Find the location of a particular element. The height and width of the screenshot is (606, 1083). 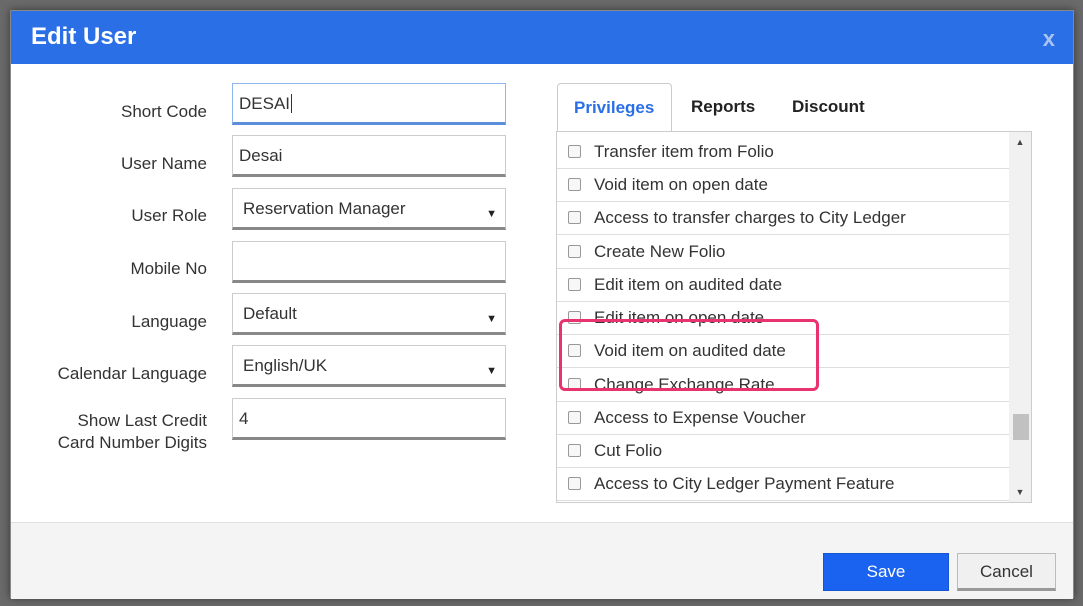

user-name-input: Desai is located at coordinates (369, 156).